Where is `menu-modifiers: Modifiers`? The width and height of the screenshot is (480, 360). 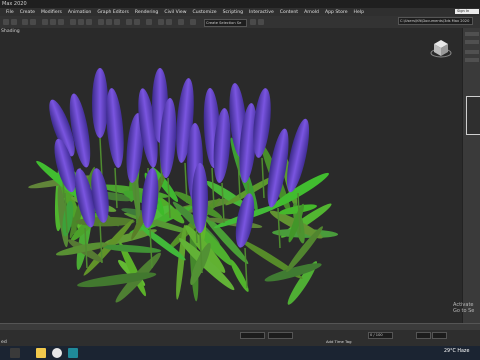
menu-modifiers: Modifiers is located at coordinates (51, 12).